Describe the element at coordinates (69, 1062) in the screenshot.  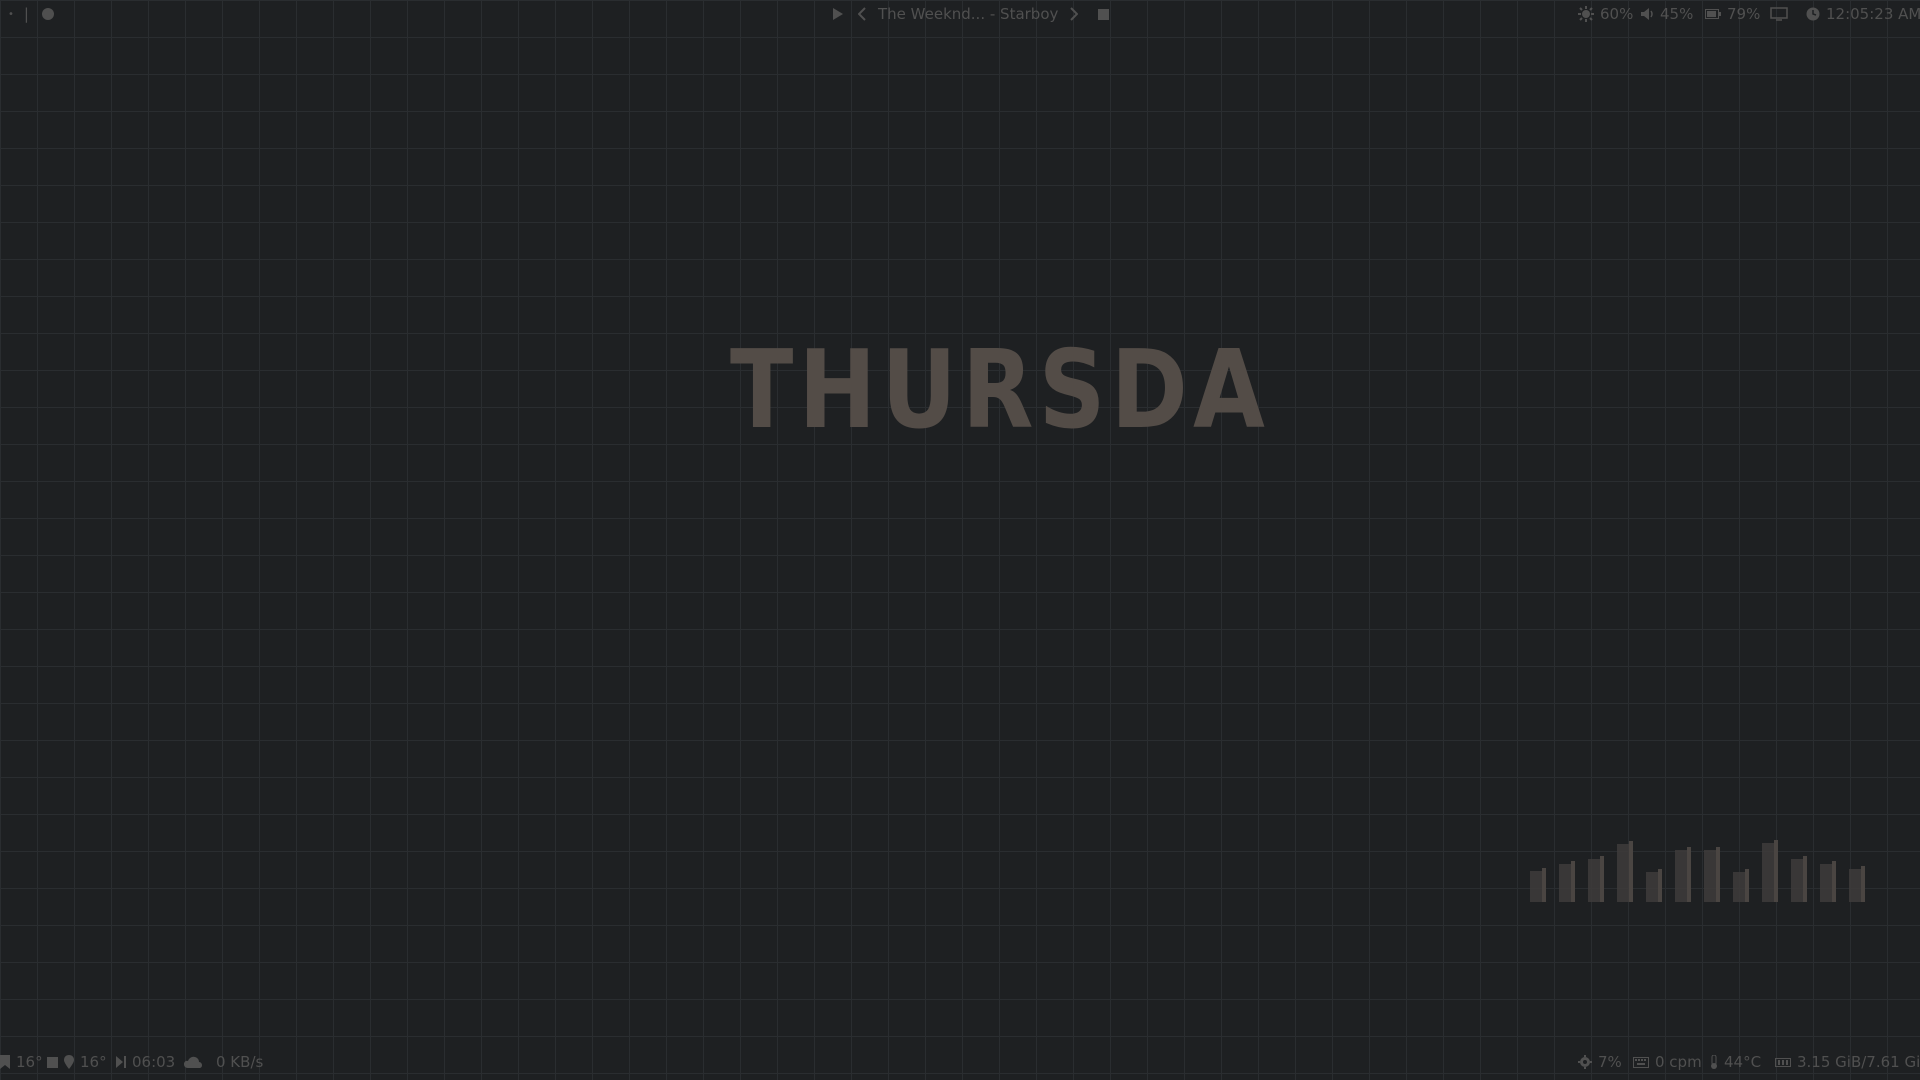
I see `location-pin-icon` at that location.